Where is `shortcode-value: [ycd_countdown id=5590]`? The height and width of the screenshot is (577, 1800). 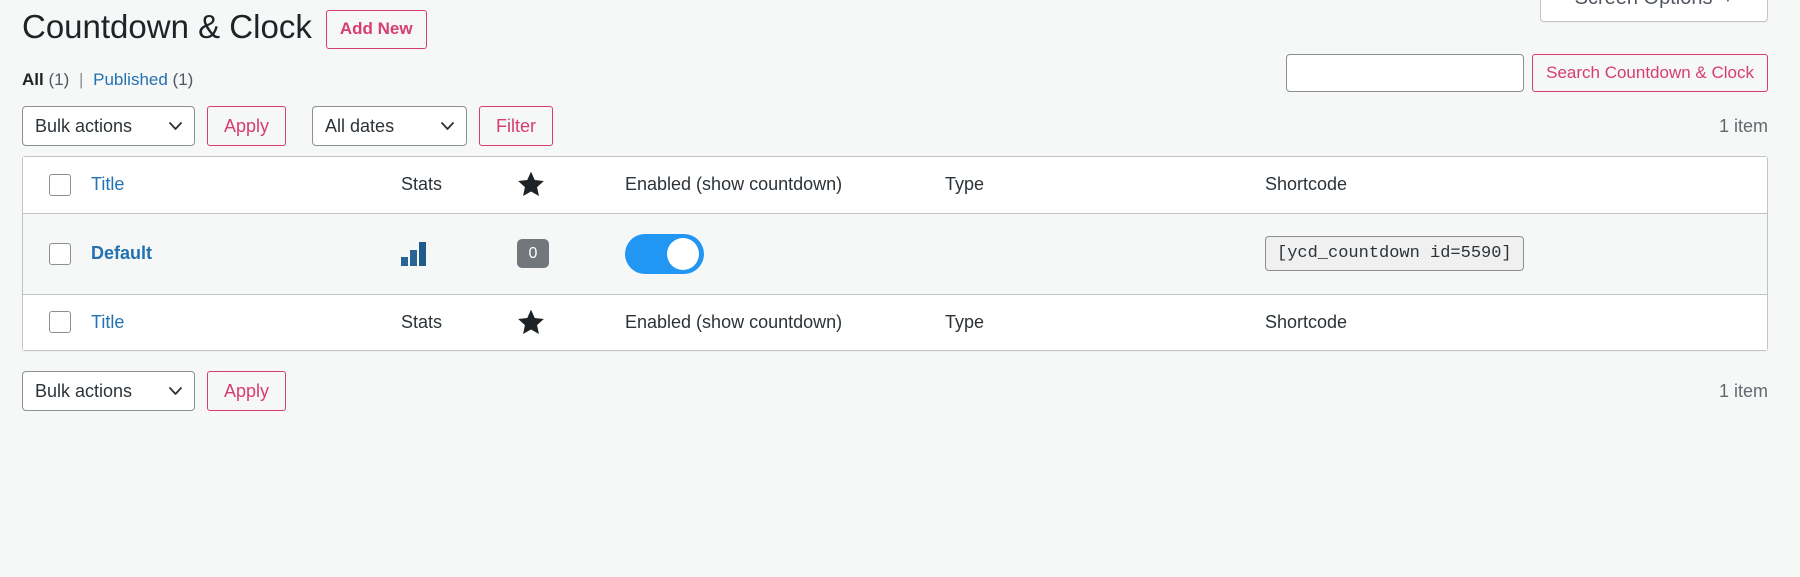
shortcode-value: [ycd_countdown id=5590] is located at coordinates (1394, 253).